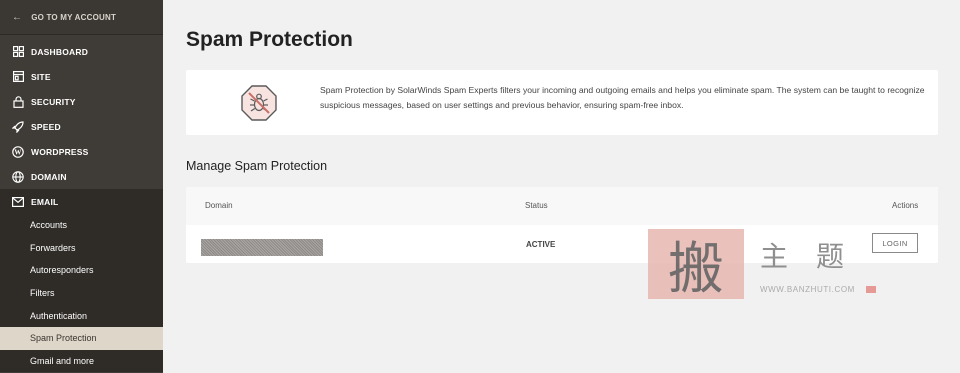  What do you see at coordinates (46, 126) in the screenshot?
I see `nav-speed-label: SPEED` at bounding box center [46, 126].